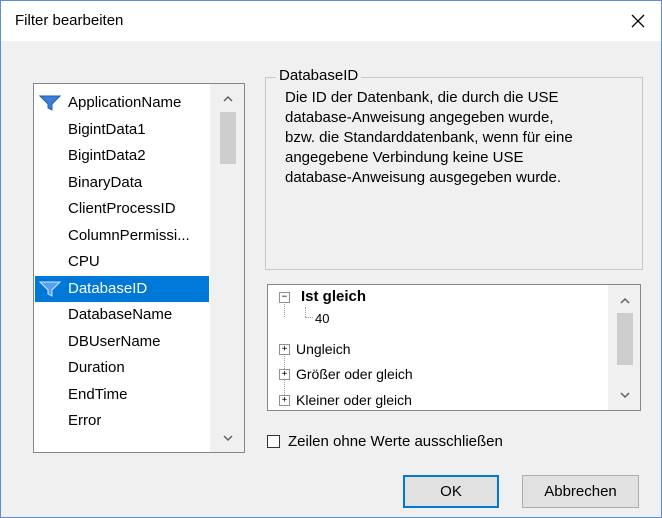 Image resolution: width=662 pixels, height=518 pixels. I want to click on column-list-item: Duration, so click(122, 368).